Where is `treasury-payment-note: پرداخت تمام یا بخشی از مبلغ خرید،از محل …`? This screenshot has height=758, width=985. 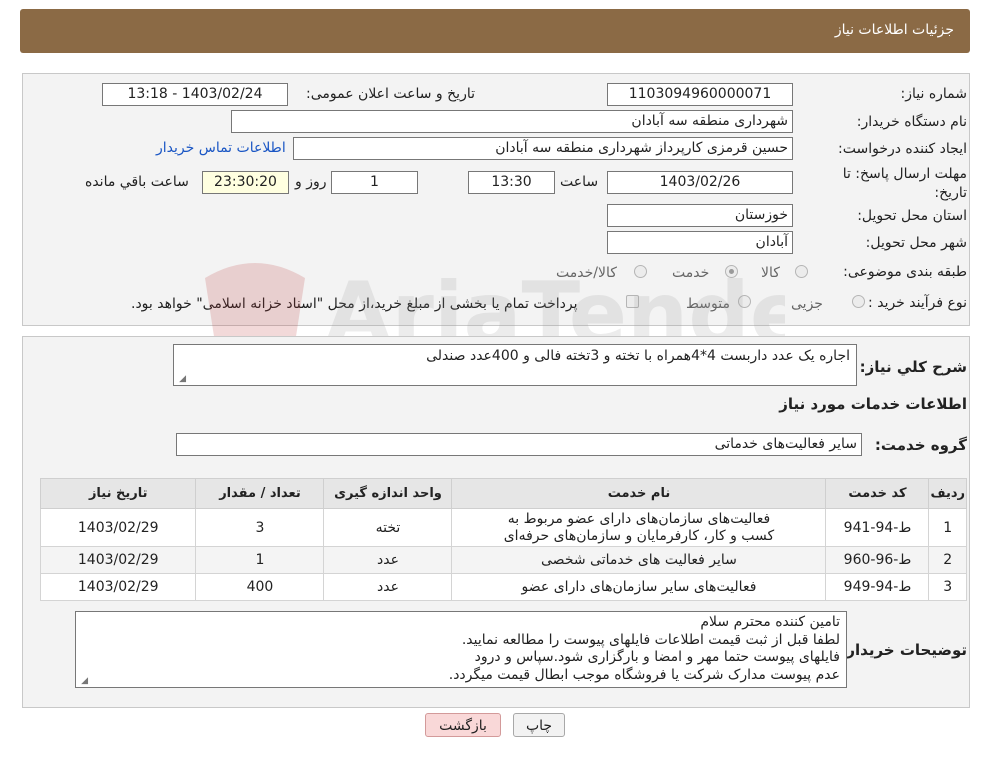 treasury-payment-note: پرداخت تمام یا بخشی از مبلغ خرید،از محل … is located at coordinates (354, 304).